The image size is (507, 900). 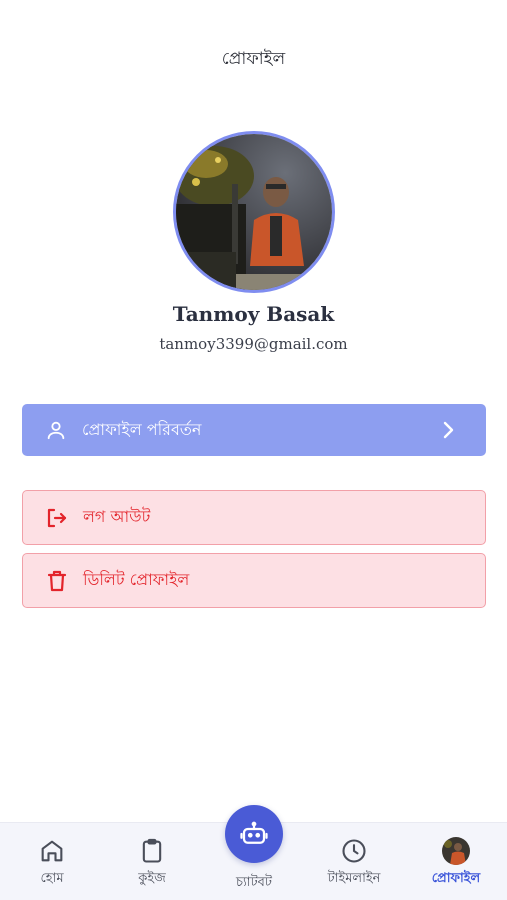 What do you see at coordinates (152, 850) in the screenshot?
I see `clipboard-icon` at bounding box center [152, 850].